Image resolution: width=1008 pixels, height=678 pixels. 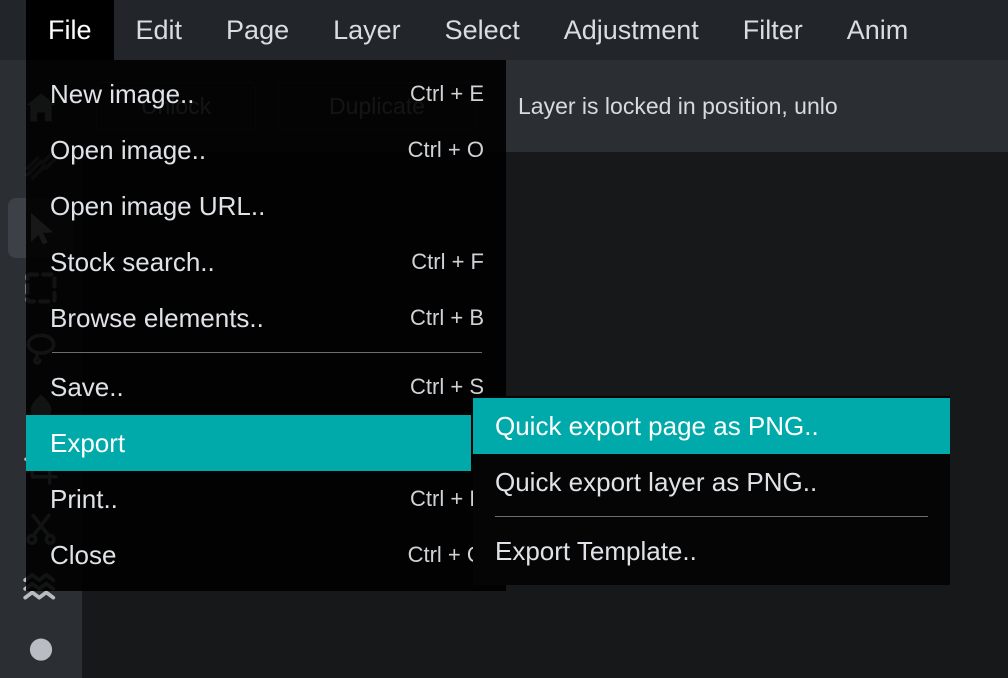 I want to click on menu-item-browse-elements: Browse elements.. Ctrl + B, so click(x=266, y=318).